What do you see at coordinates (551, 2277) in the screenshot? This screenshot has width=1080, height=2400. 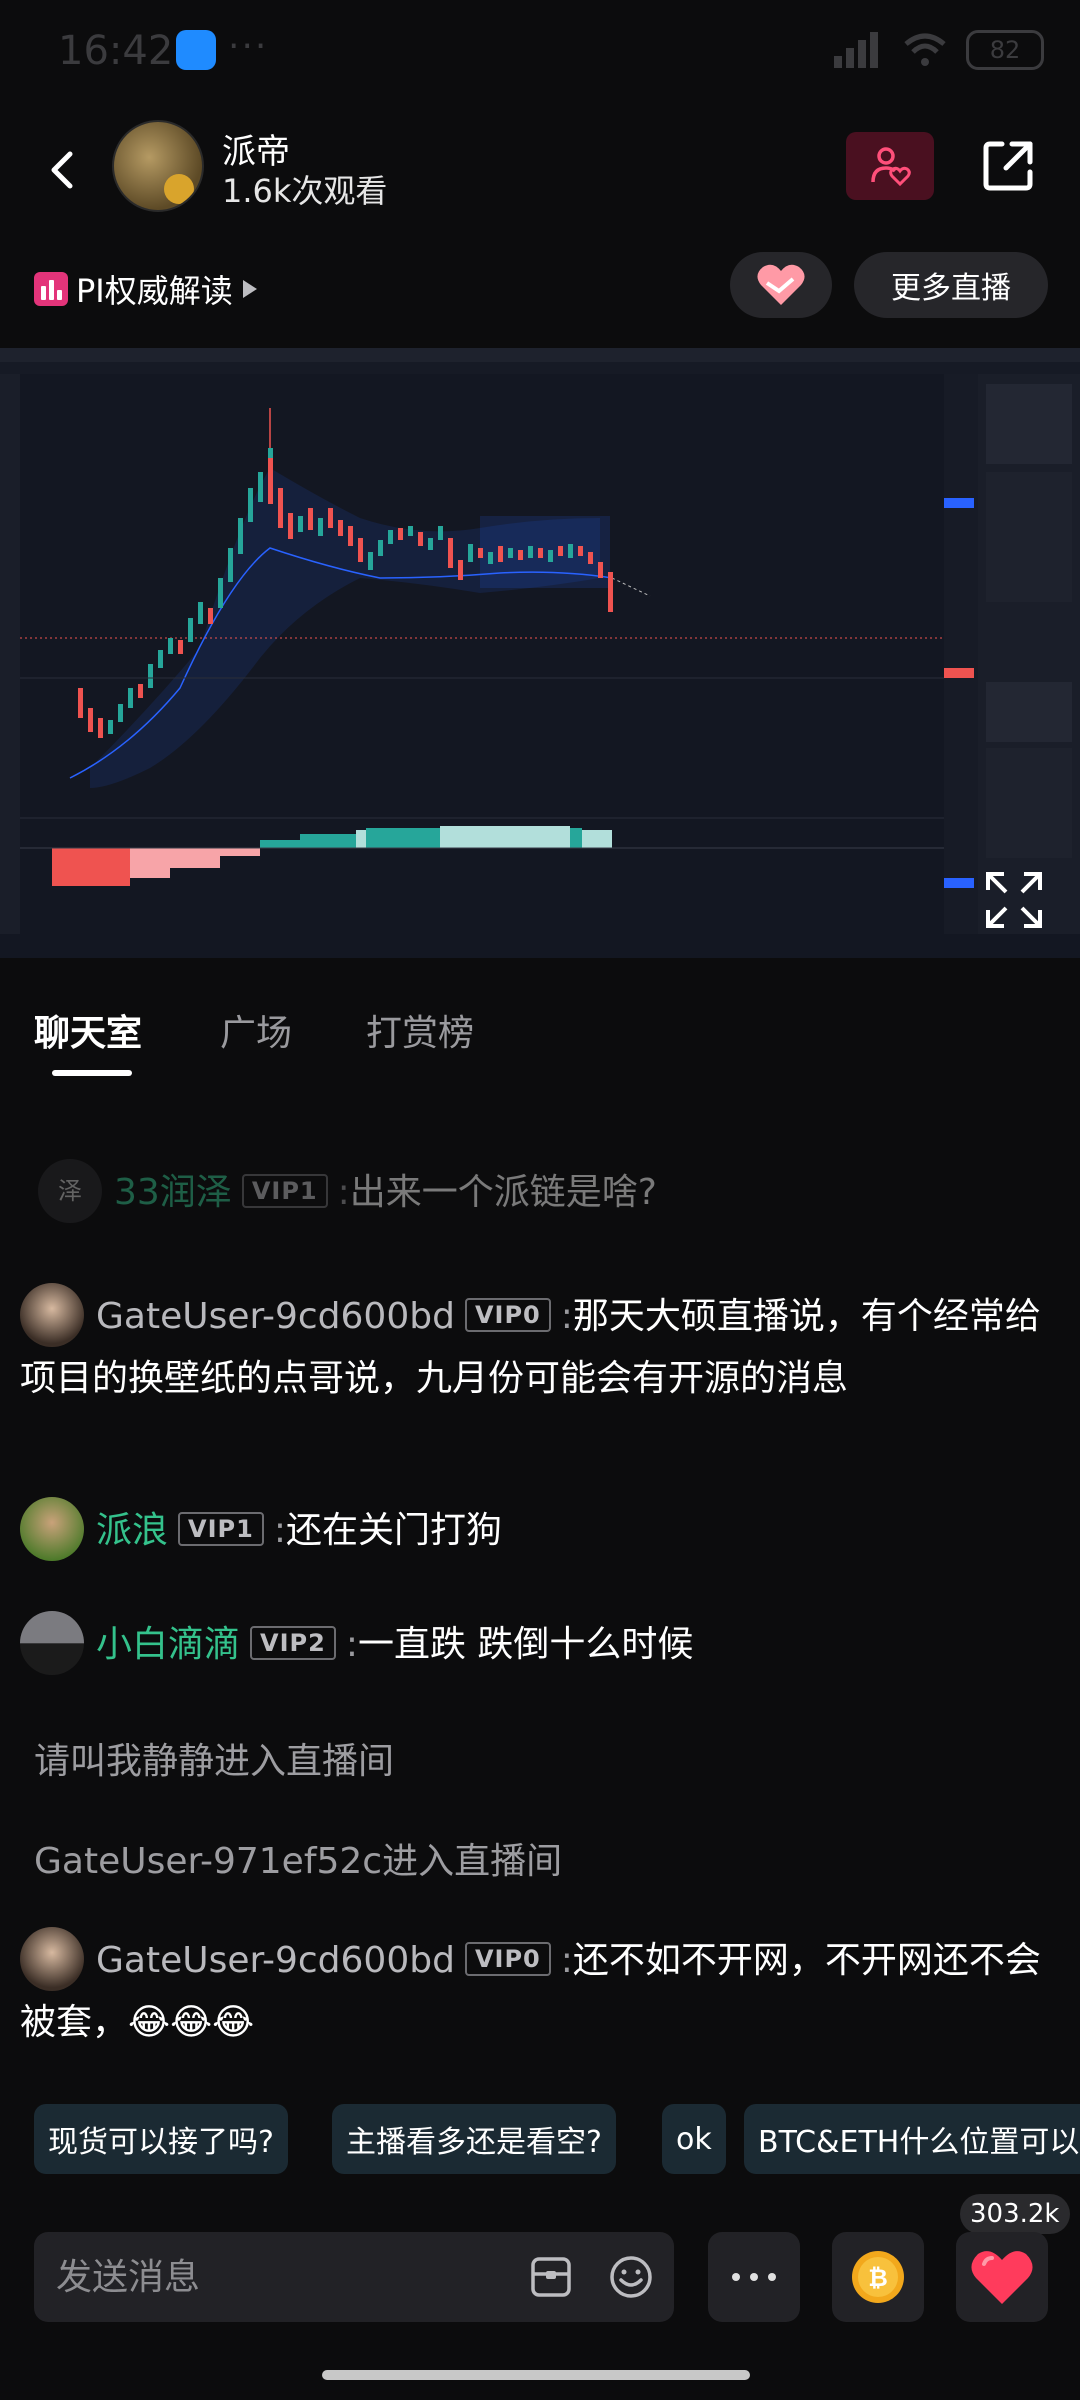 I see `card-icon` at bounding box center [551, 2277].